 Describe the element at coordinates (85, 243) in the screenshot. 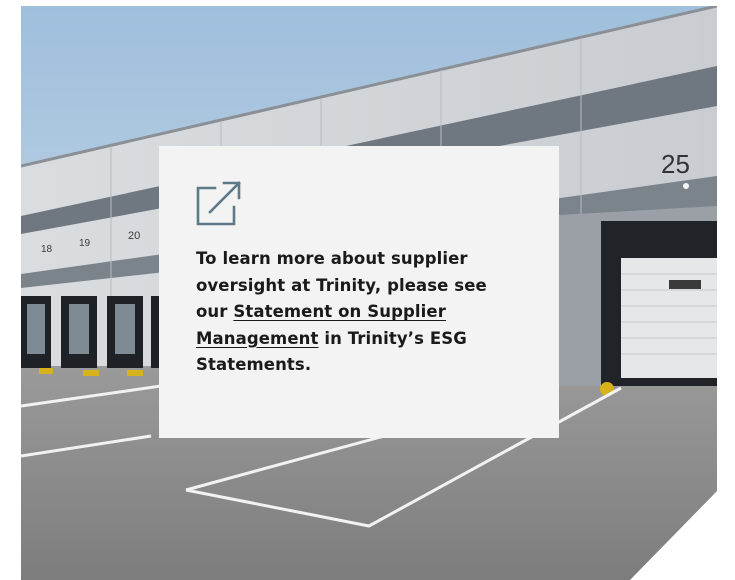

I see `dock-number-19: 19` at that location.